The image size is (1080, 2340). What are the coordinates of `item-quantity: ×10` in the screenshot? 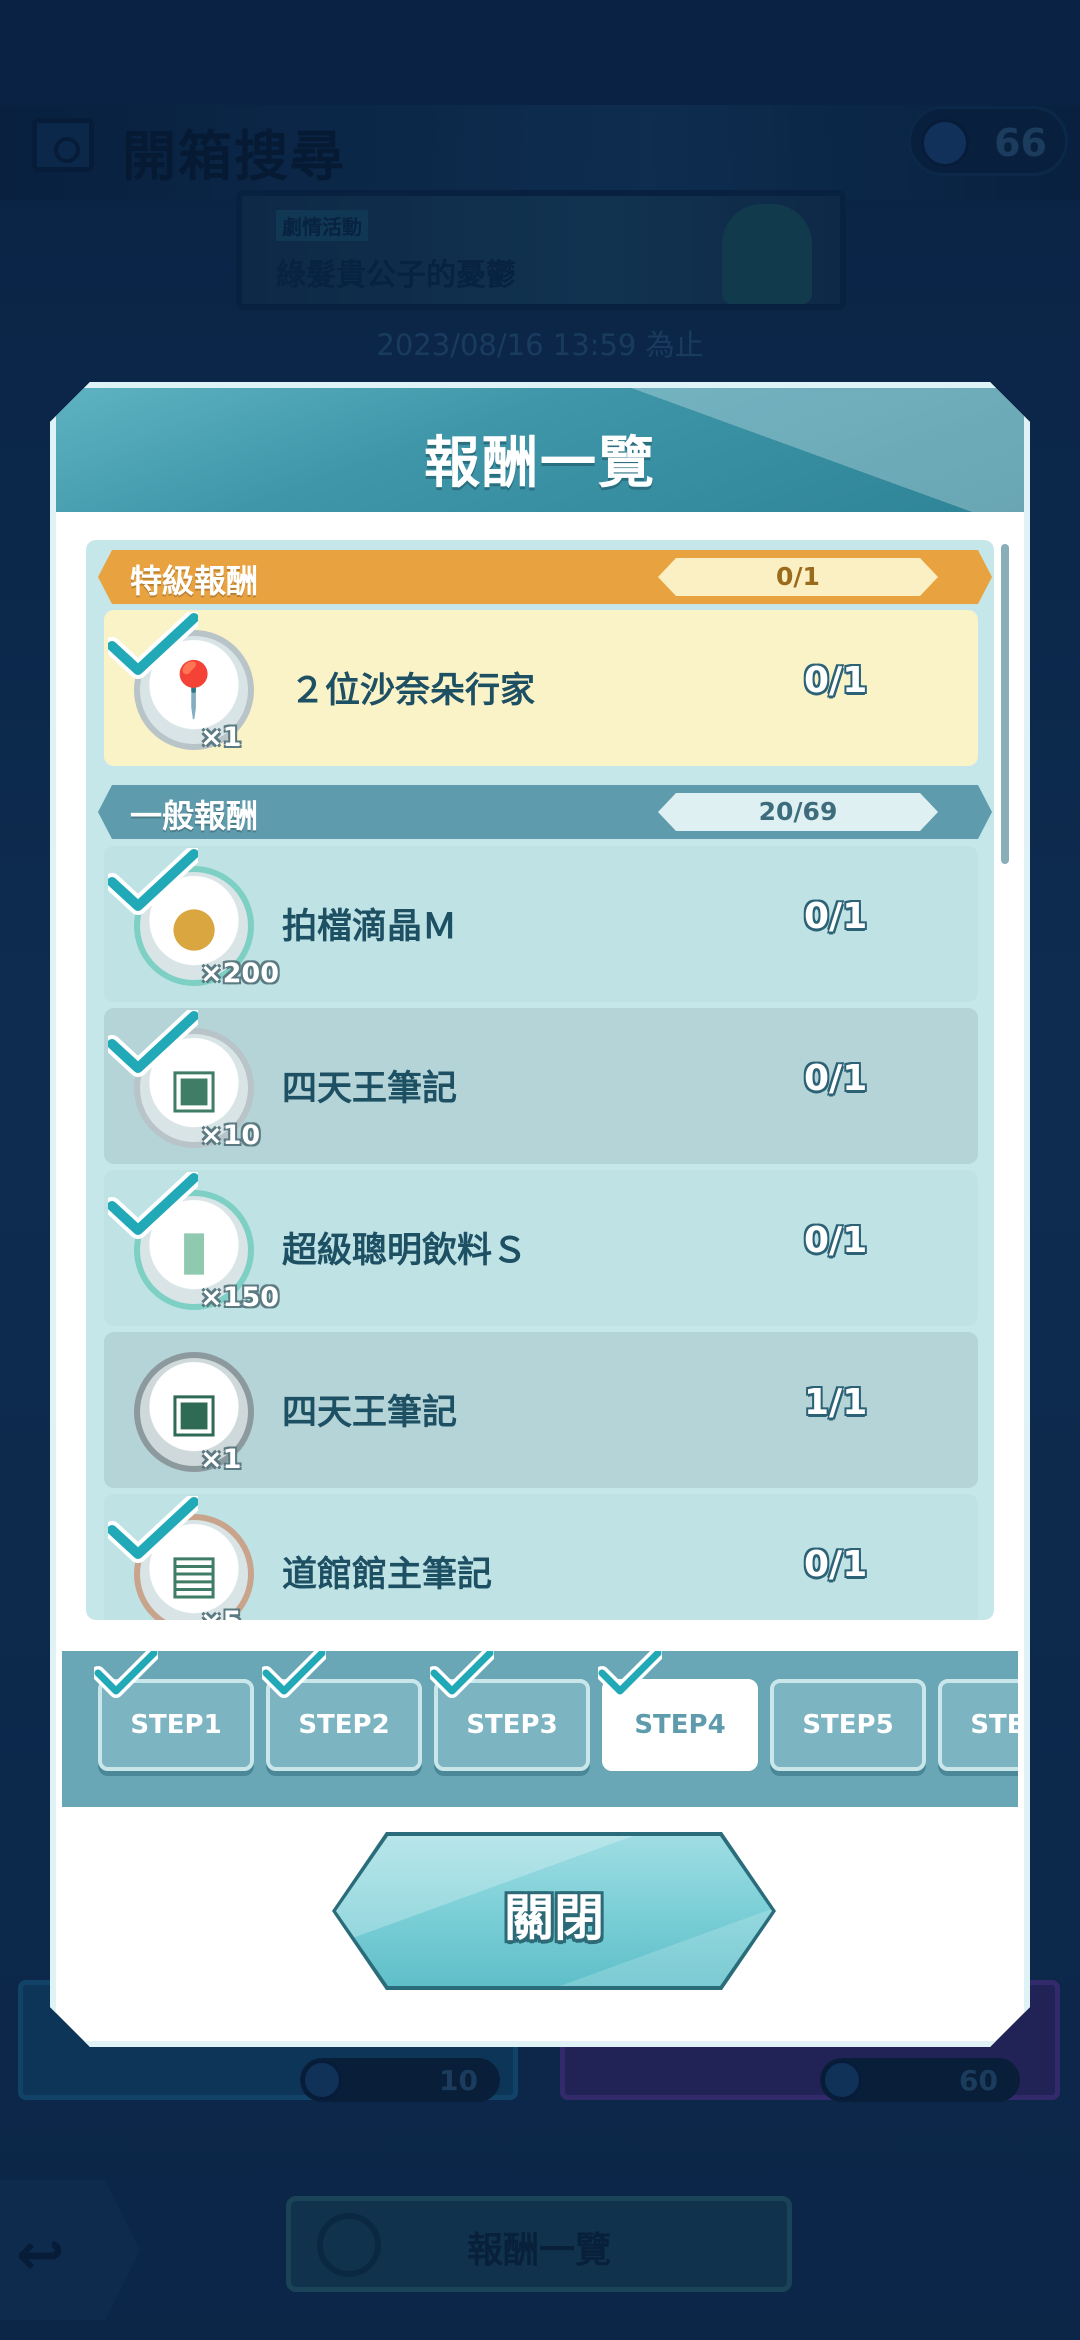 It's located at (230, 1135).